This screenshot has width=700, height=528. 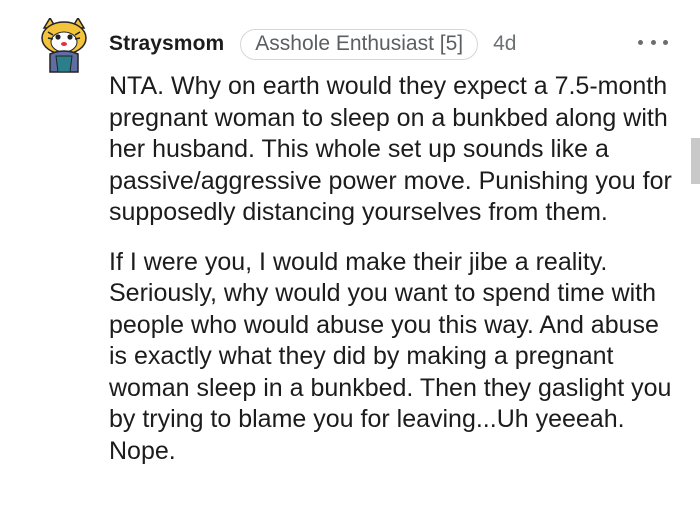 I want to click on avatar, so click(x=64, y=45).